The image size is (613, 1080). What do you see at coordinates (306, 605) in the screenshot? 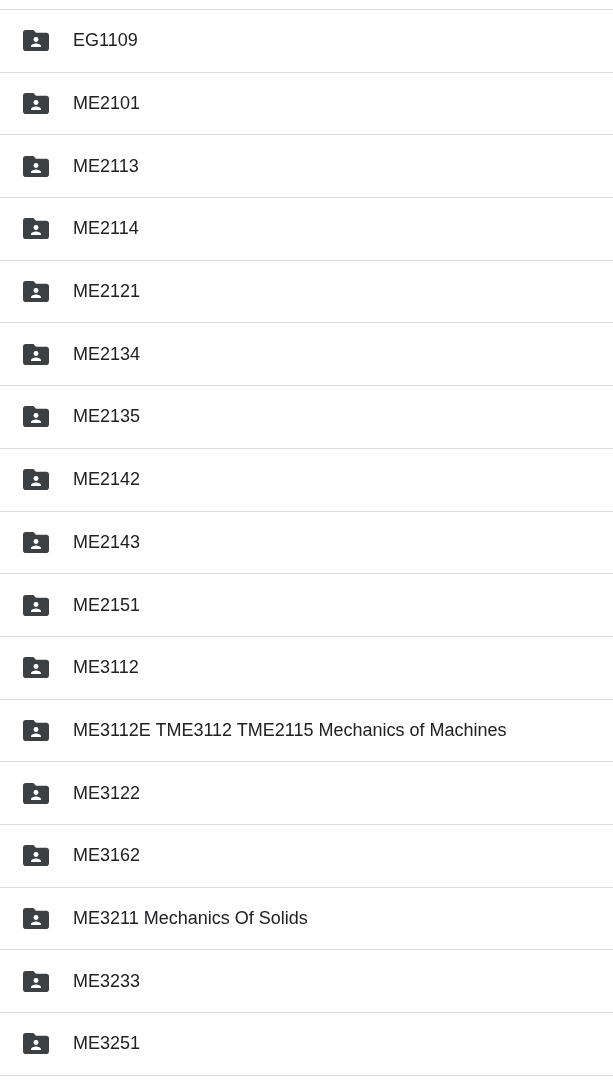
I see `folder-list-item: ME2151` at bounding box center [306, 605].